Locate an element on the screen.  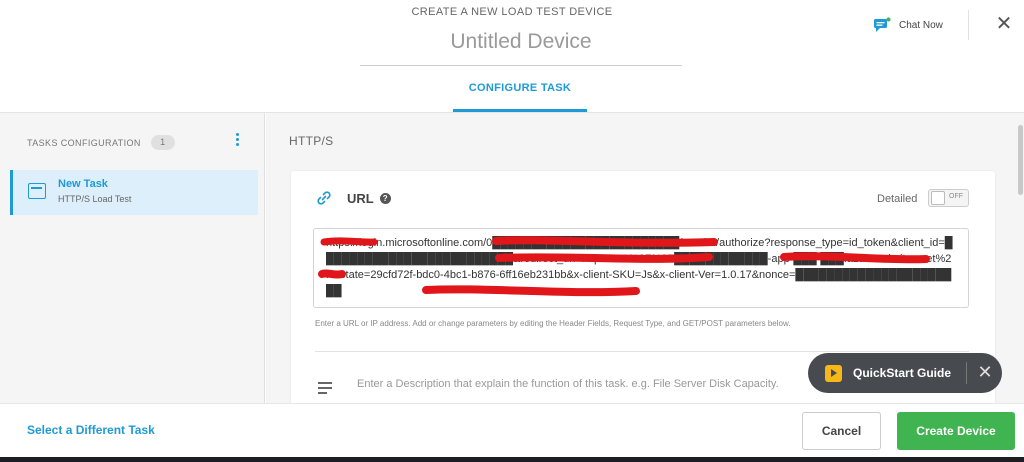
more-options-icon is located at coordinates (238, 141).